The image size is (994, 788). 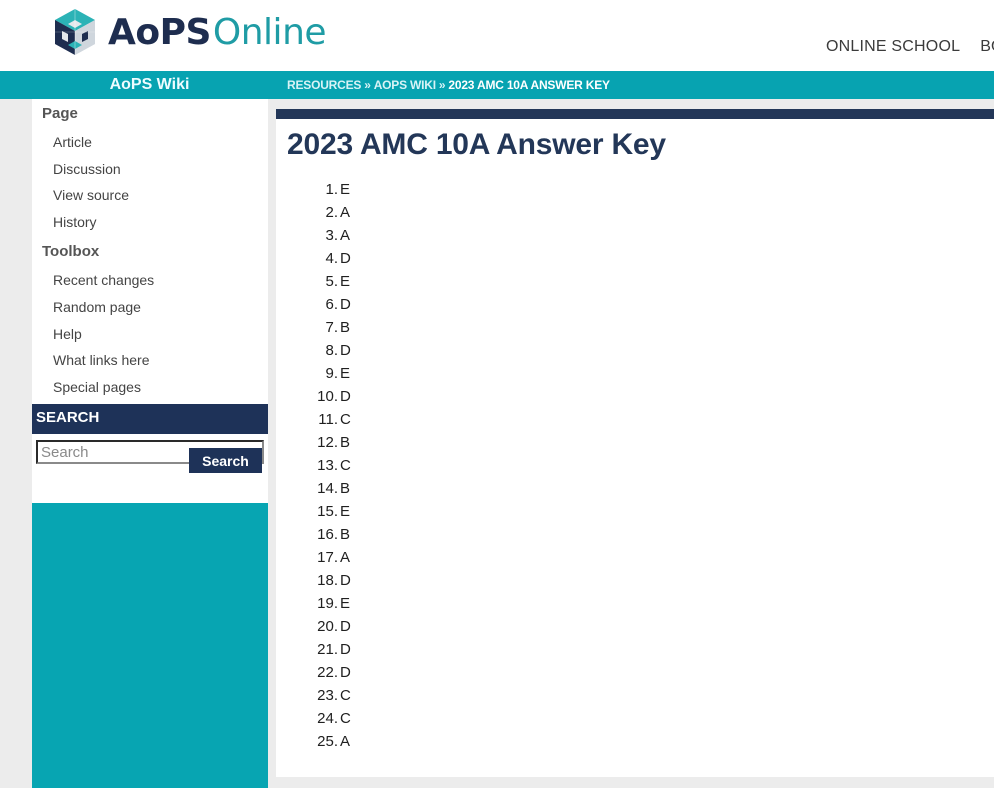 I want to click on answer-number: 16., so click(x=327, y=534).